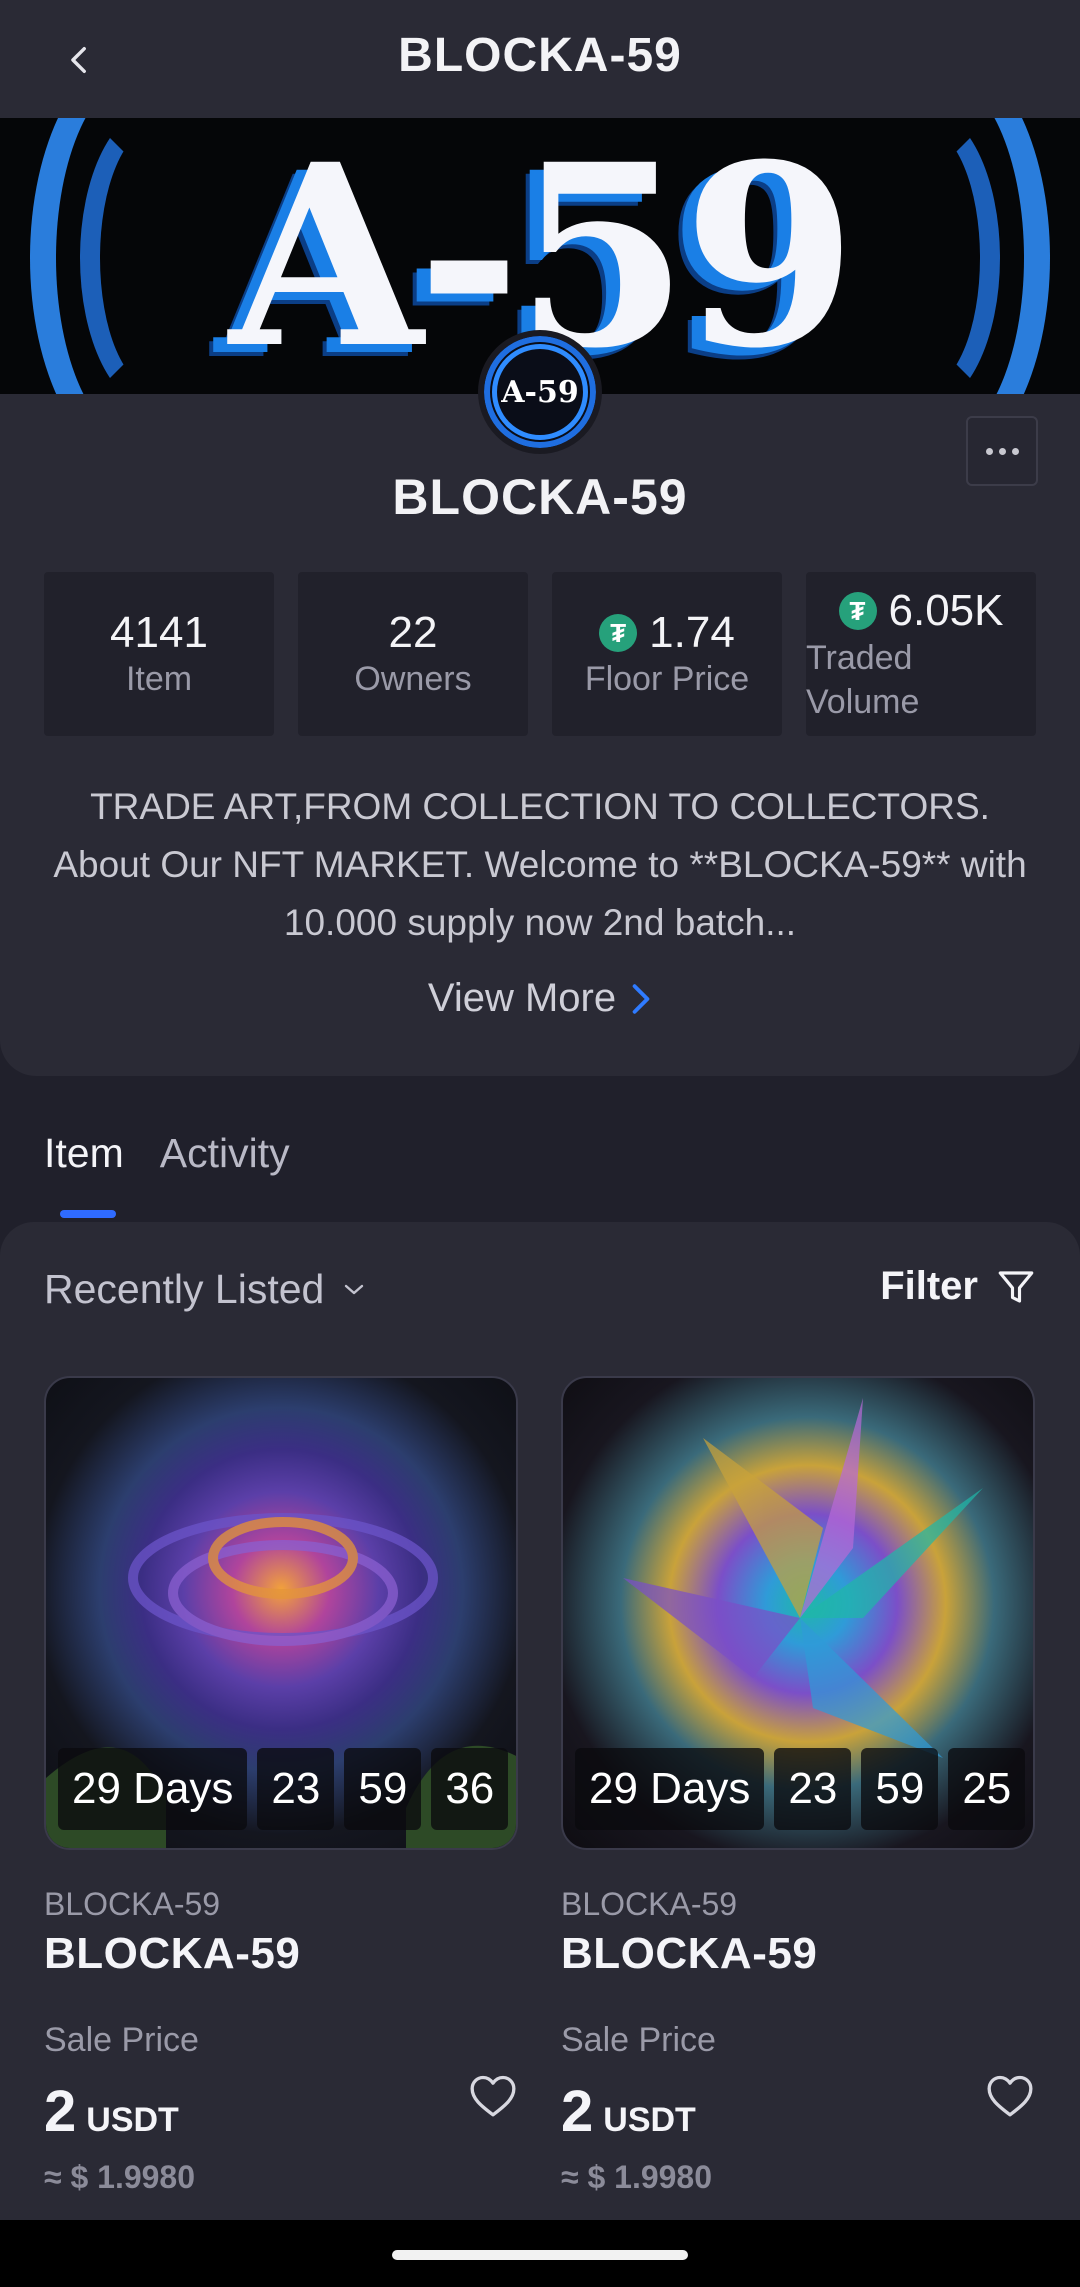 Image resolution: width=1080 pixels, height=2287 pixels. I want to click on countdown-timer: 29 Days 23 59 36, so click(283, 1789).